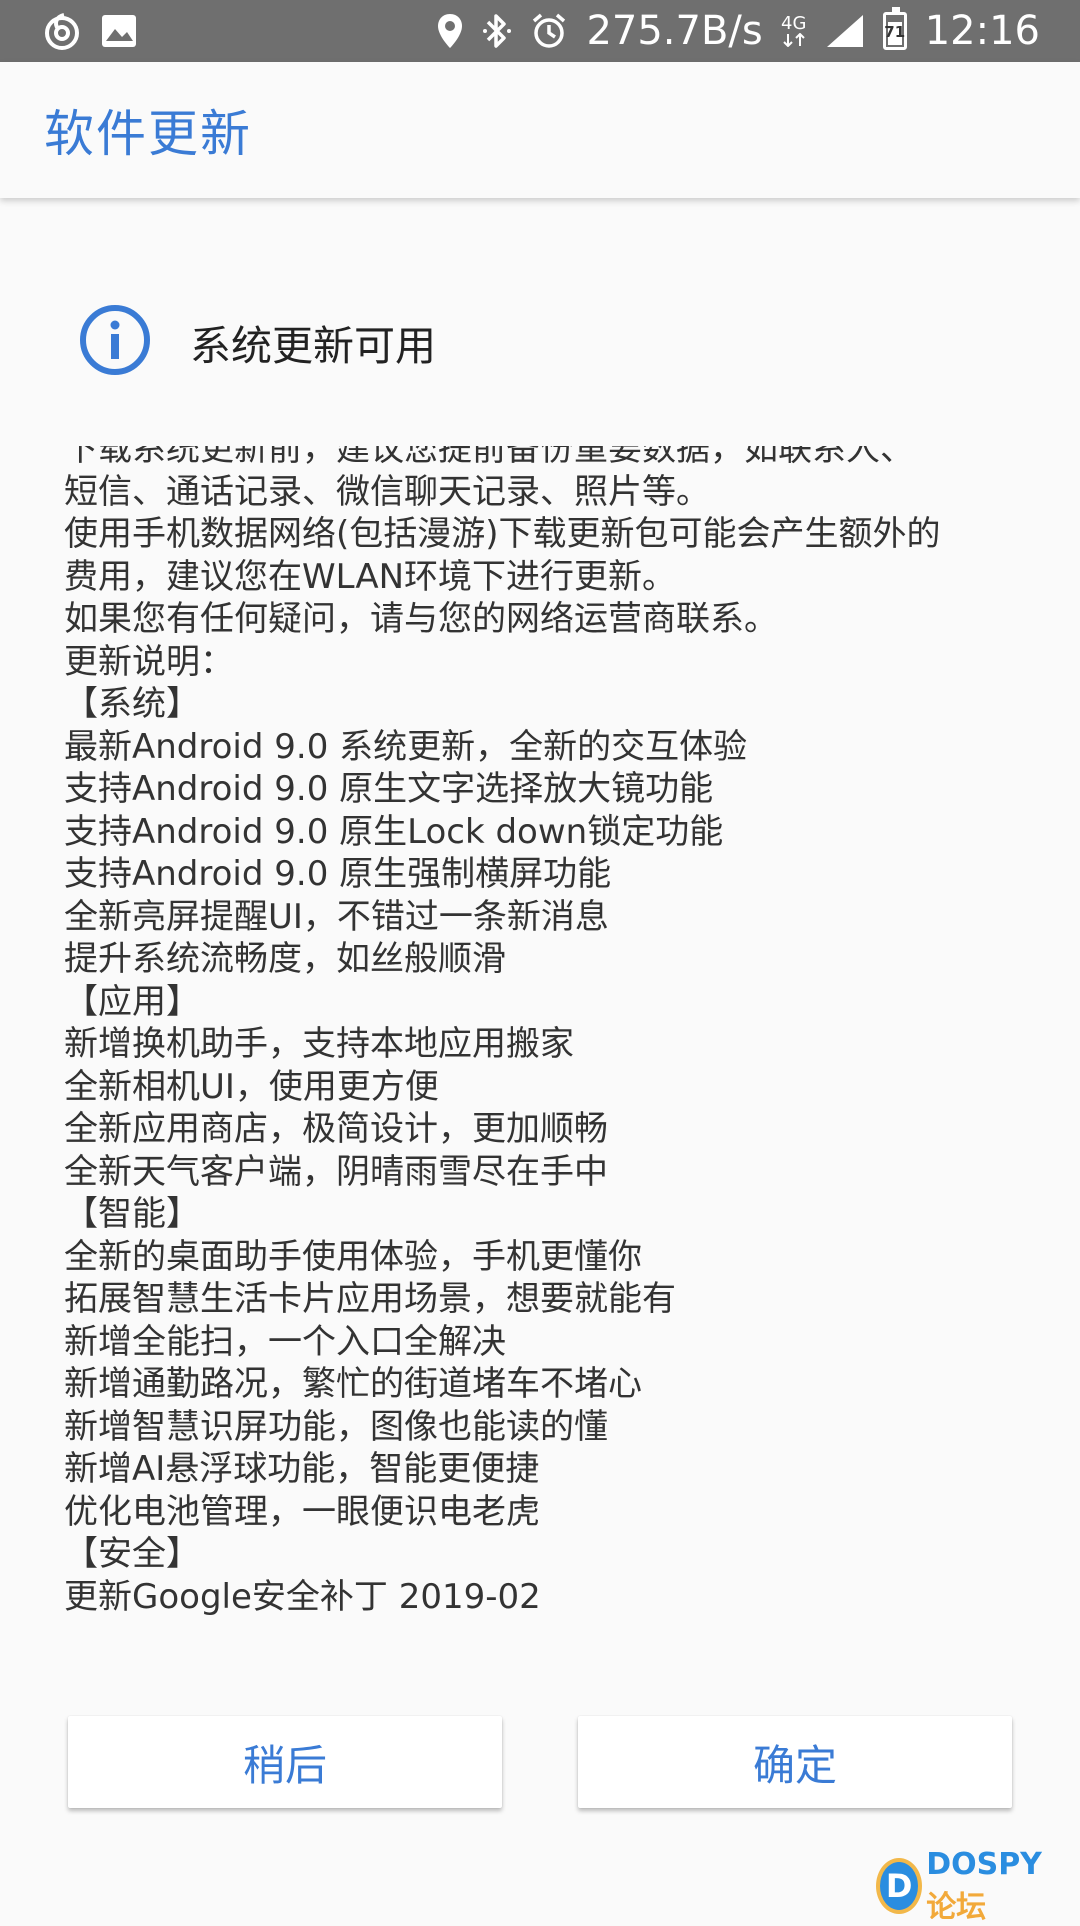  What do you see at coordinates (540, 130) in the screenshot?
I see `app-toolbar: 软件更新` at bounding box center [540, 130].